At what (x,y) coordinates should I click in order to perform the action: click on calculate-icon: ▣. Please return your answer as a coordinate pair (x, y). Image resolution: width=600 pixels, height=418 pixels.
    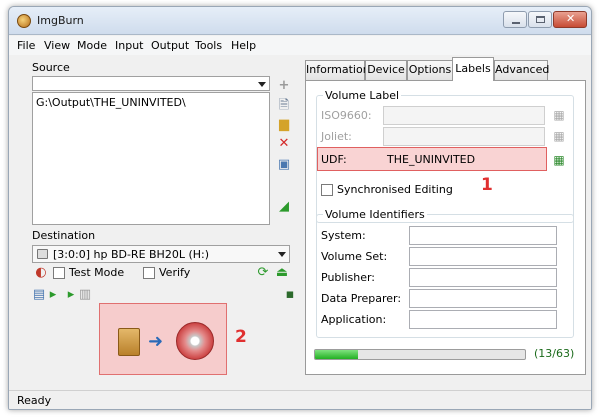
    Looking at the image, I should click on (284, 165).